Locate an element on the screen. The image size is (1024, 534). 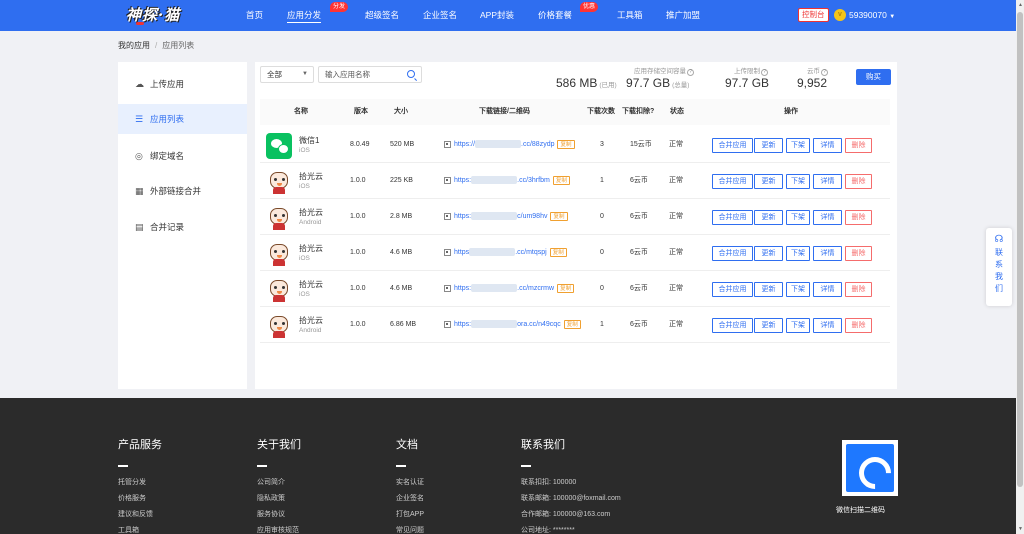
footer-link: 服务协议 is located at coordinates (279, 515).